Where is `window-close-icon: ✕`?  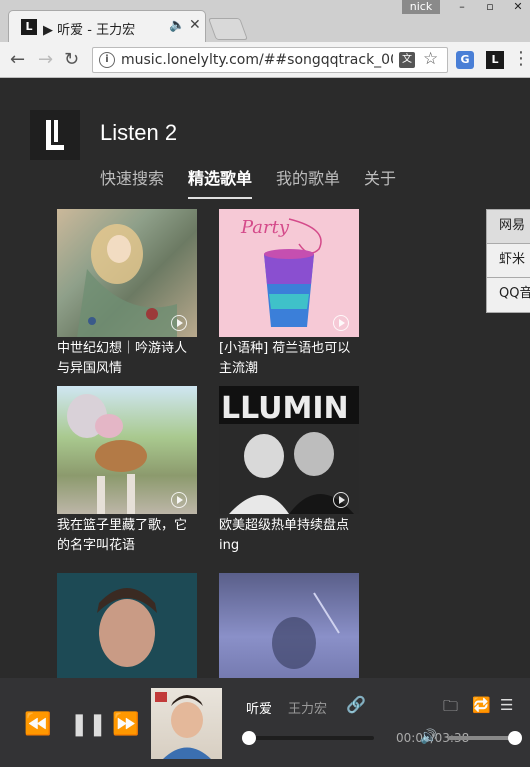 window-close-icon: ✕ is located at coordinates (518, 7).